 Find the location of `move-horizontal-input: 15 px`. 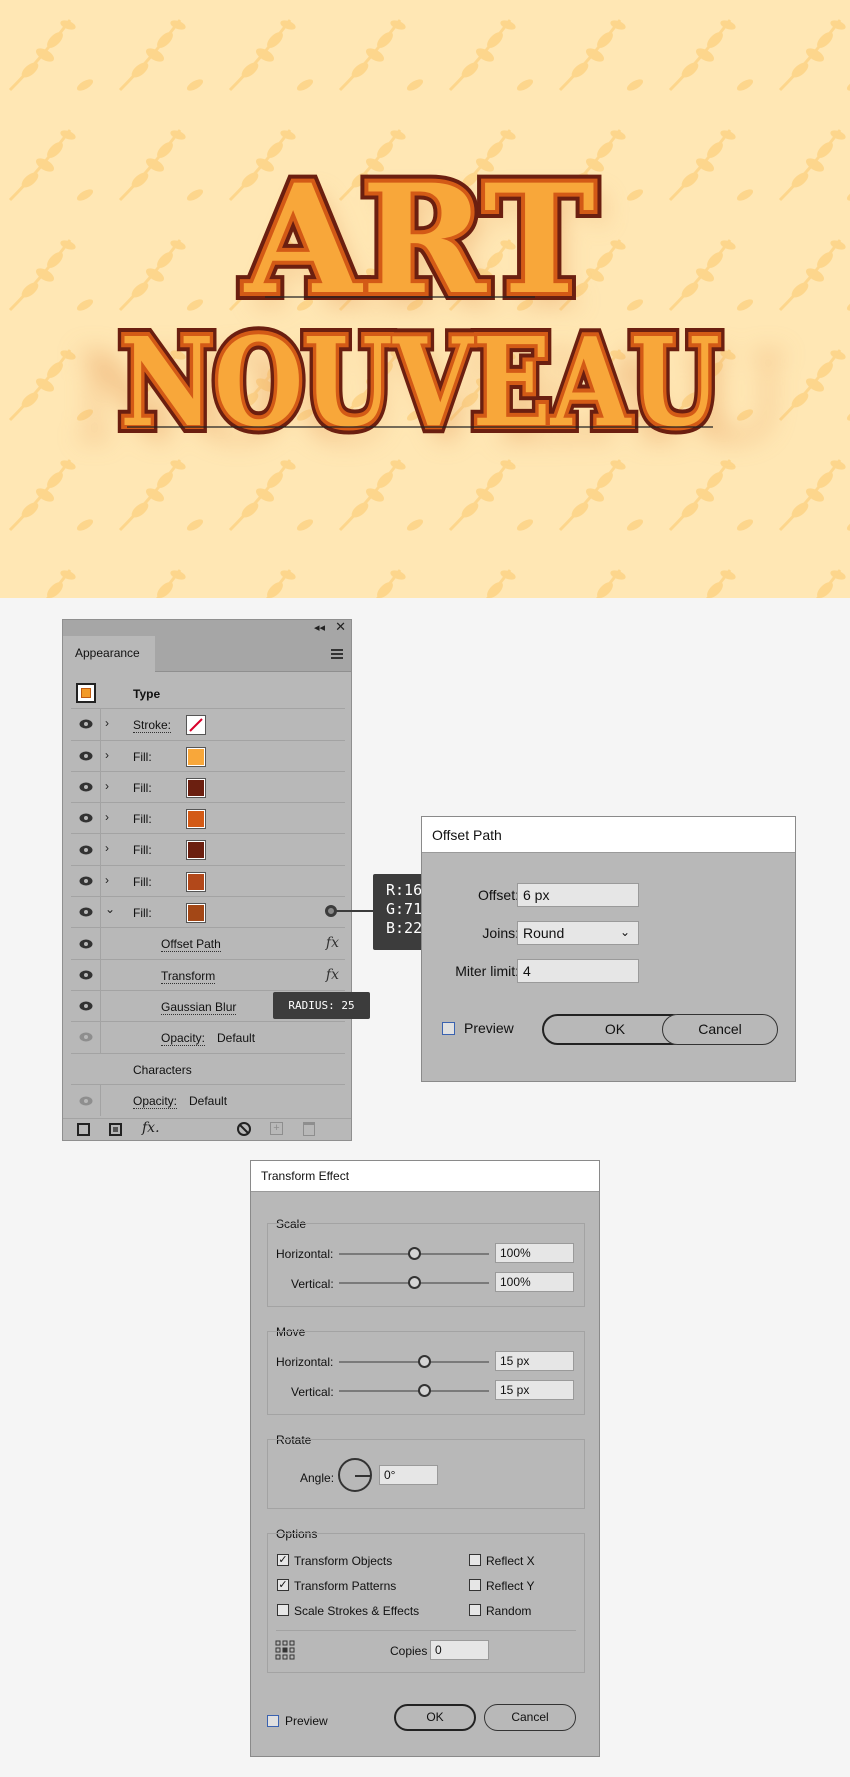

move-horizontal-input: 15 px is located at coordinates (534, 1361).